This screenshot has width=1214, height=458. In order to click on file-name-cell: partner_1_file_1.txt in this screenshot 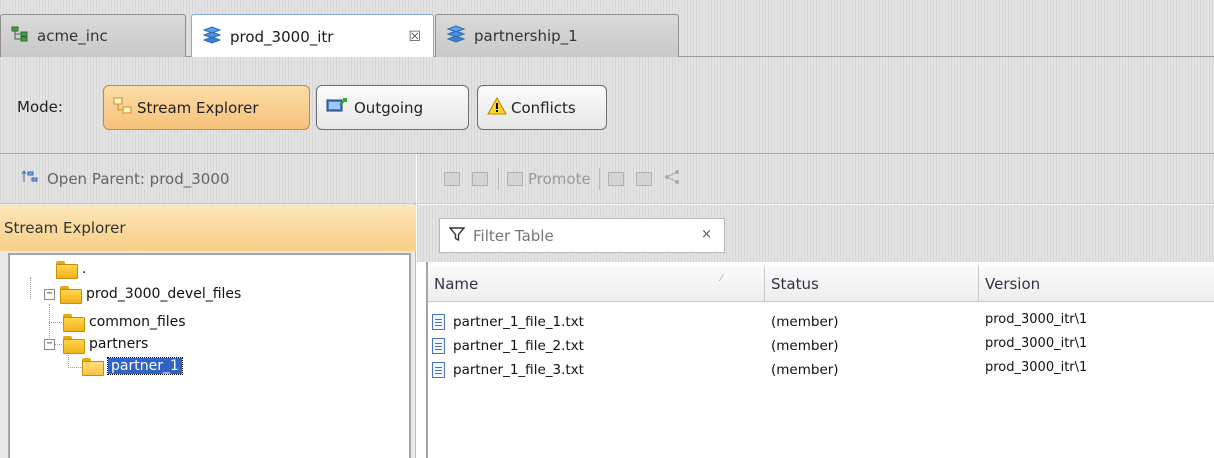, I will do `click(508, 322)`.